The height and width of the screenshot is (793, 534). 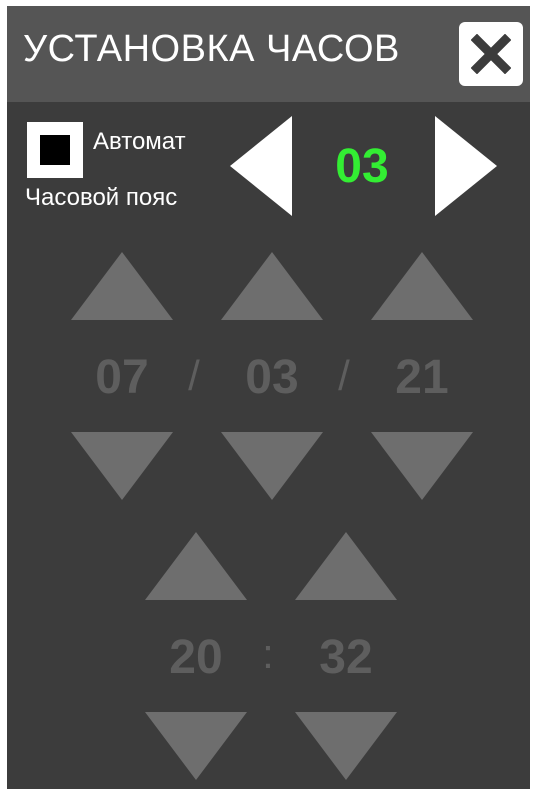 I want to click on month-value: 03, so click(x=272, y=377).